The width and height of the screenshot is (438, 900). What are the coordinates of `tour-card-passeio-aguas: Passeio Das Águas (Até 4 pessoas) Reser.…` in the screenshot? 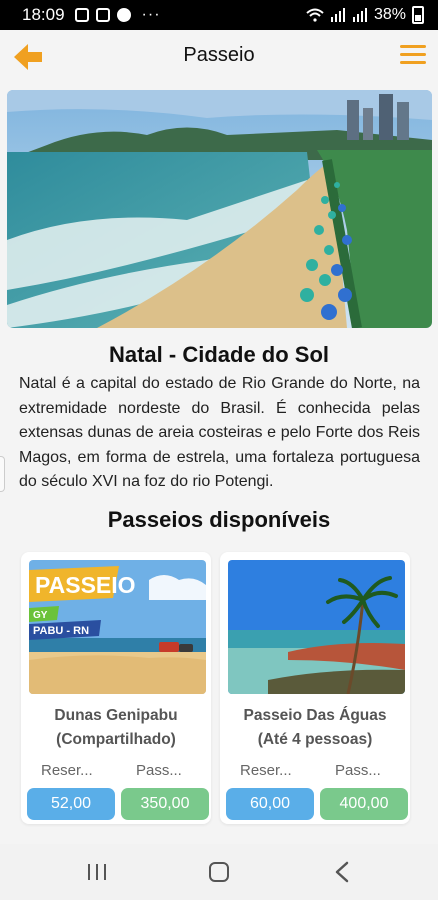 It's located at (315, 688).